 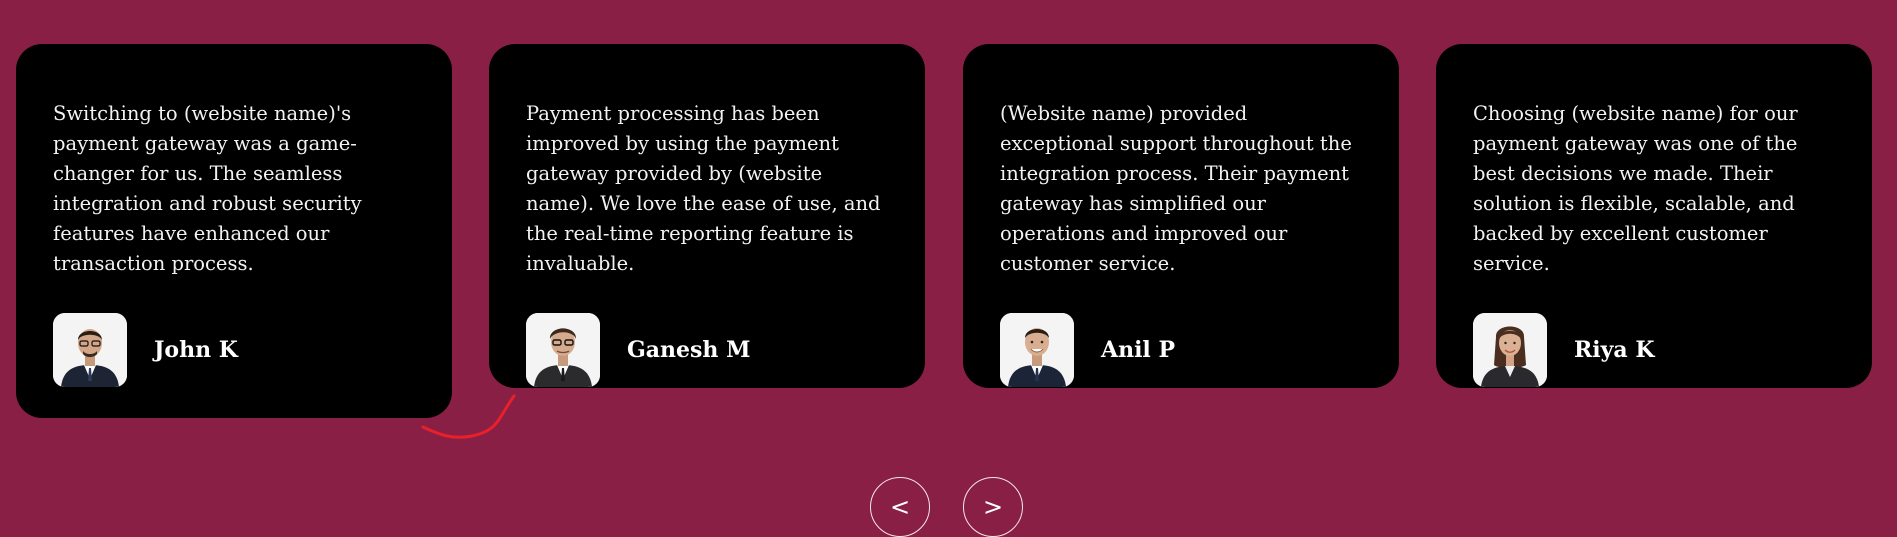 I want to click on author-name: Ganesh M, so click(x=689, y=350).